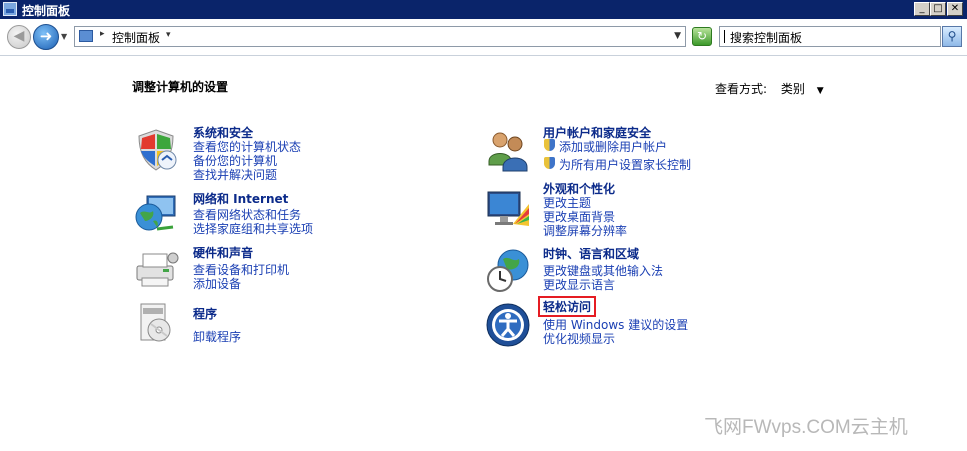 Image resolution: width=967 pixels, height=451 pixels. What do you see at coordinates (380, 36) in the screenshot?
I see `breadcrumb: ▸ 控制面板 ▾ ▼` at bounding box center [380, 36].